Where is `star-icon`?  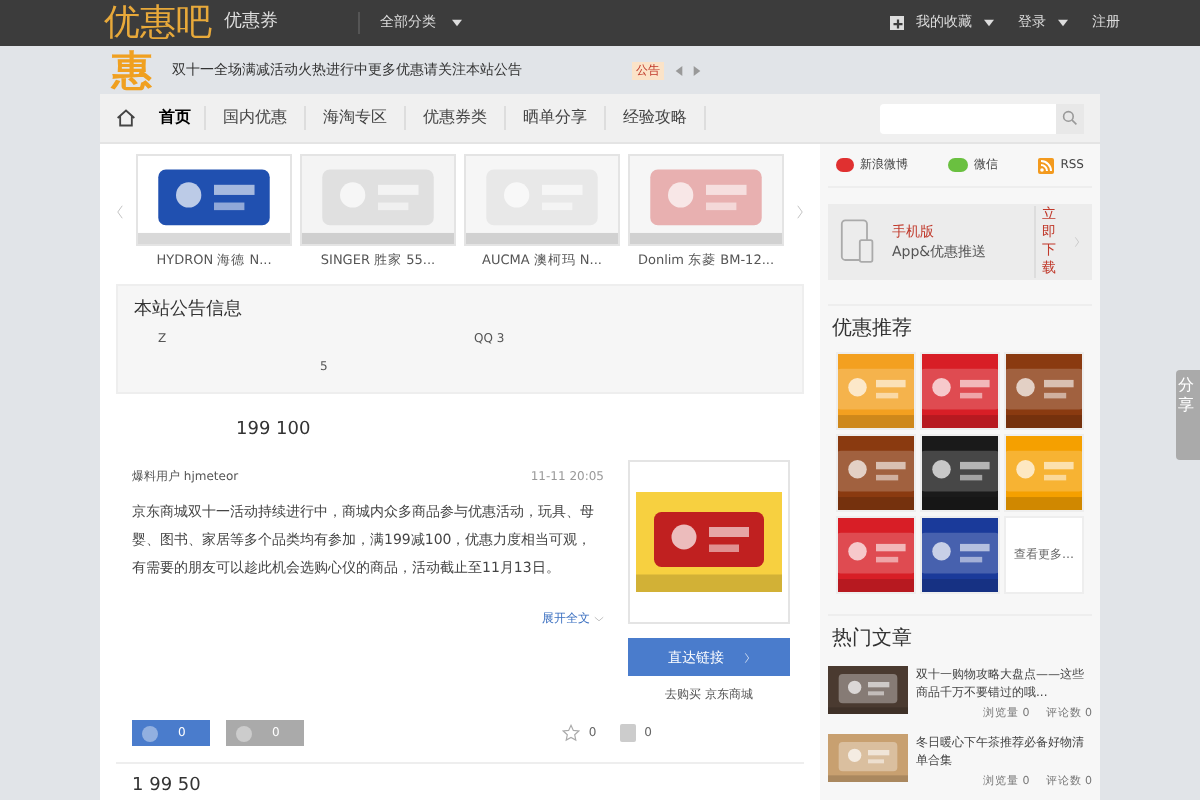 star-icon is located at coordinates (571, 733).